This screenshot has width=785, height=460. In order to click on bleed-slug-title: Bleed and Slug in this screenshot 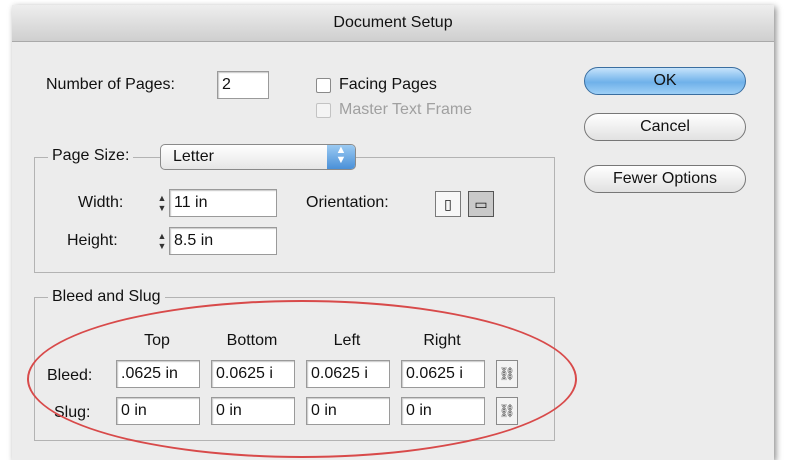, I will do `click(106, 297)`.